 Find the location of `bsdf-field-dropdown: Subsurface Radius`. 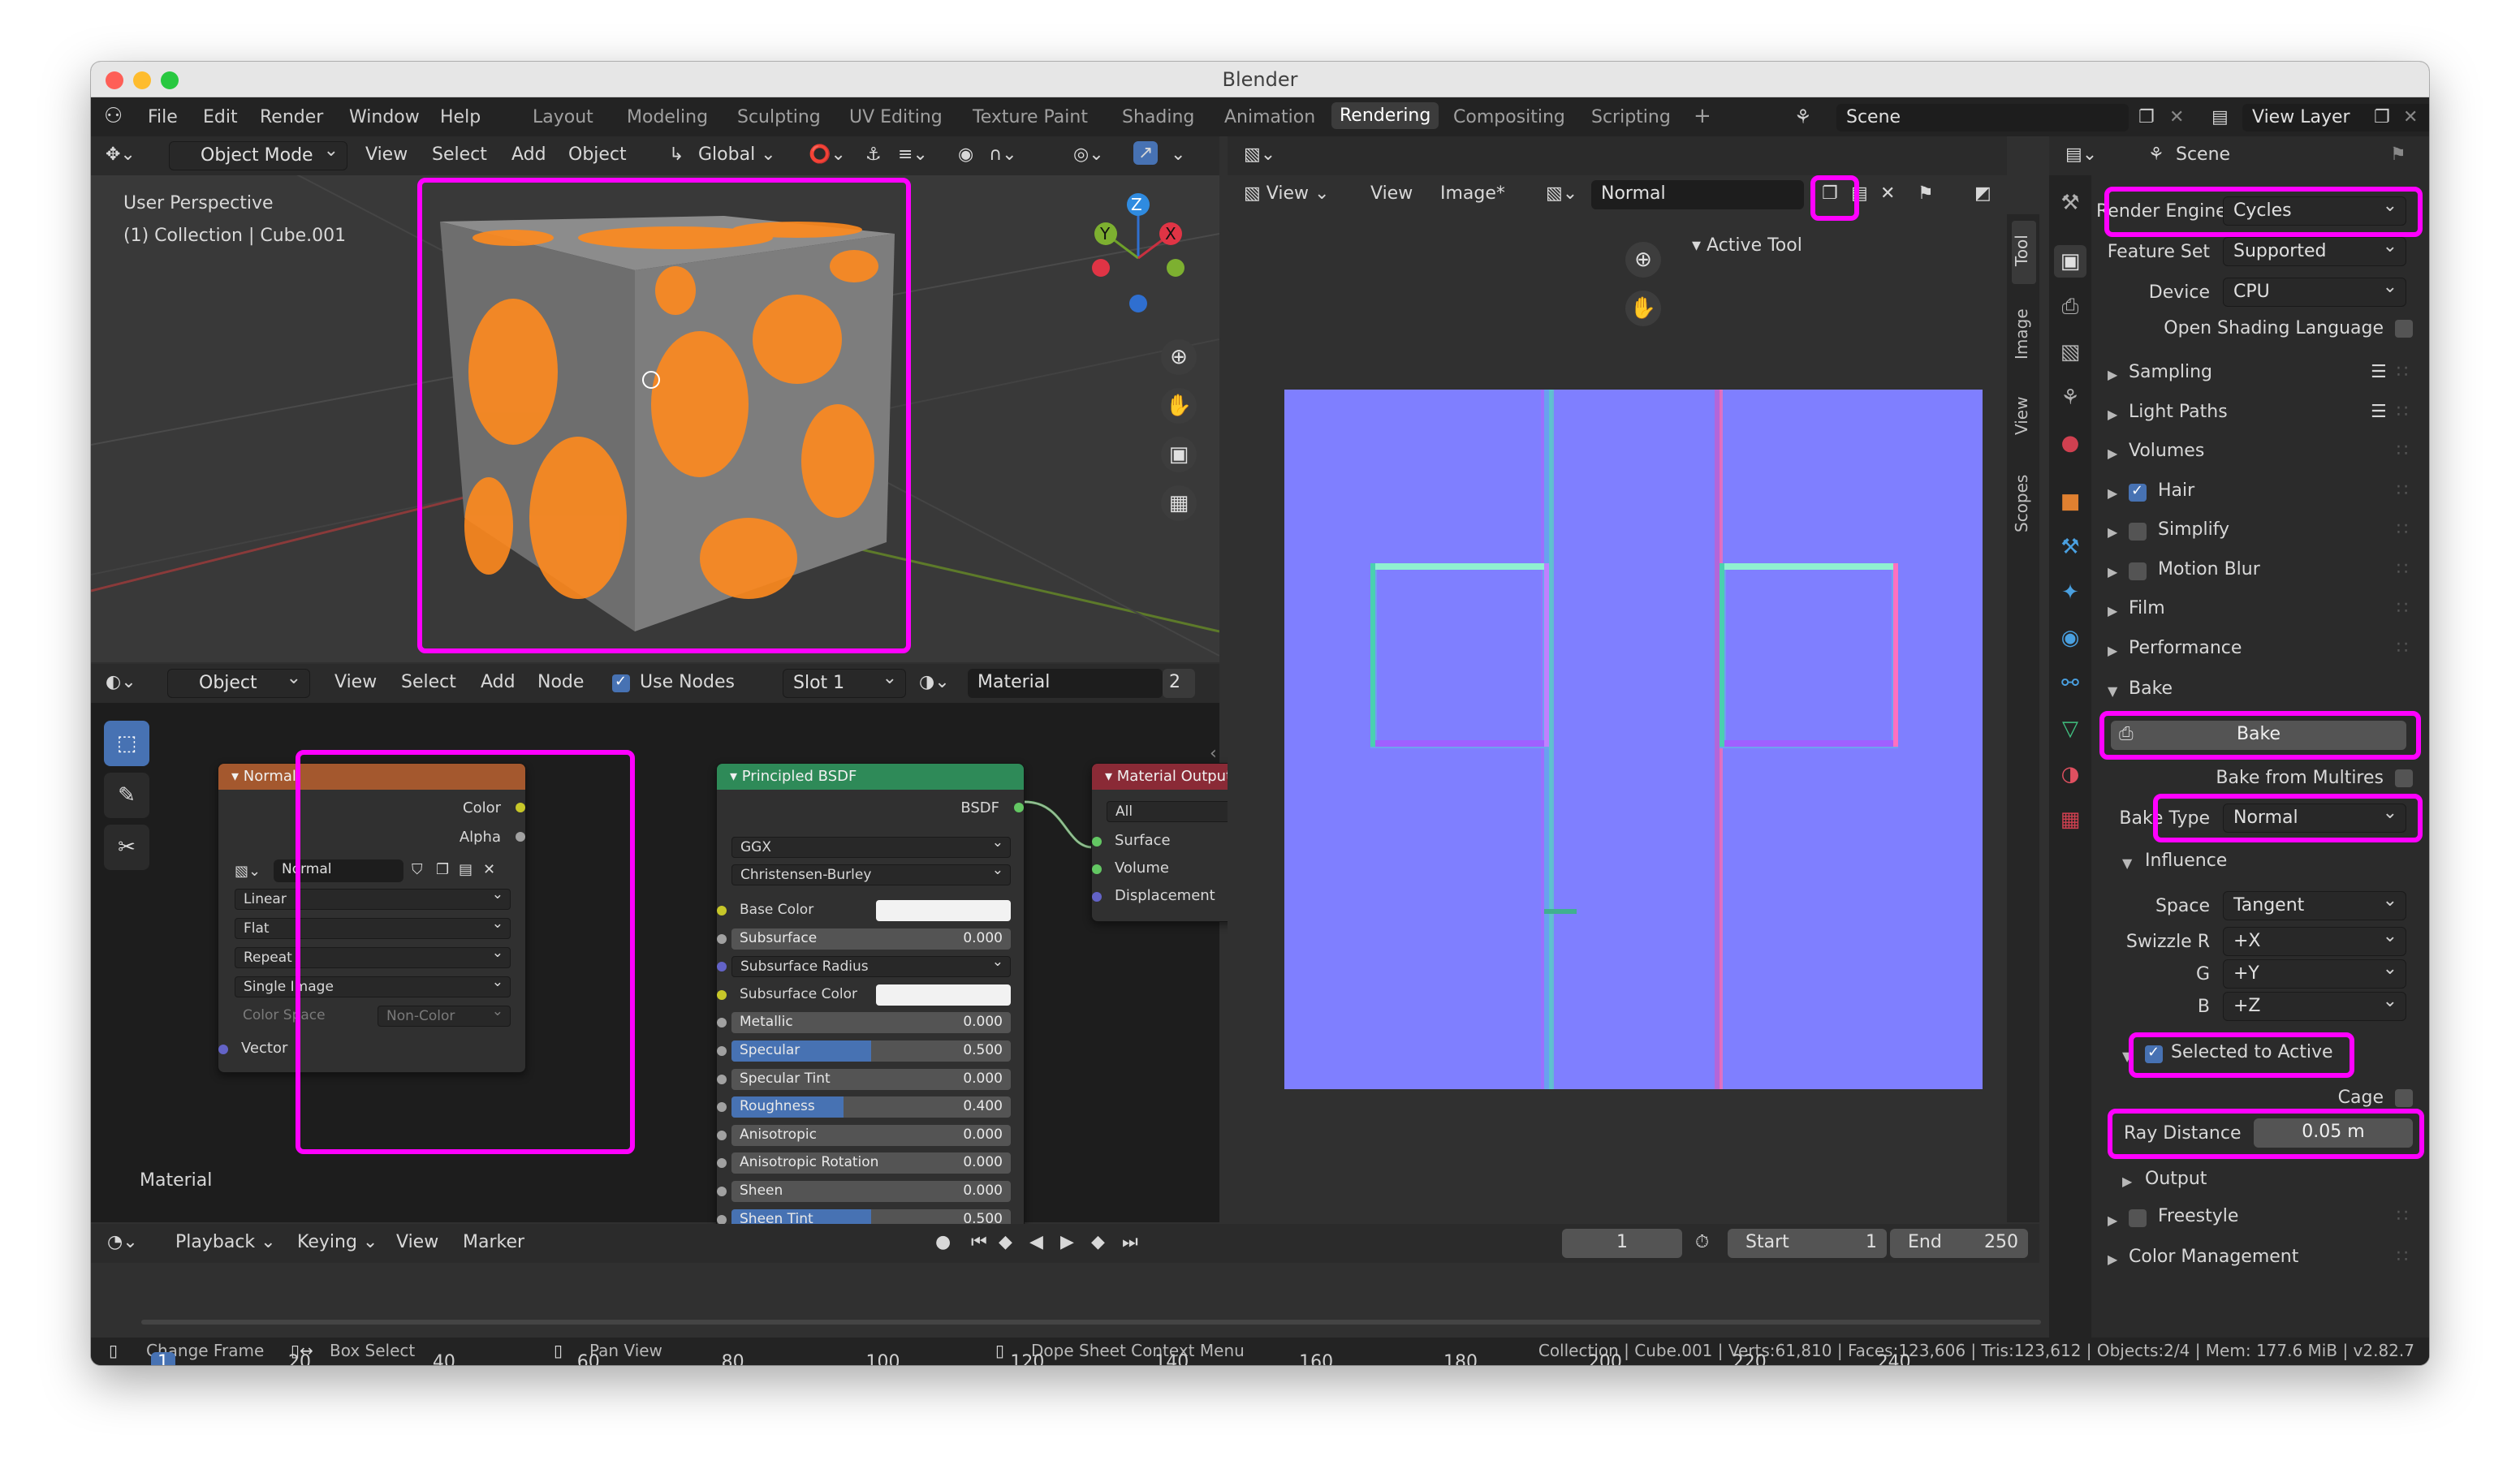

bsdf-field-dropdown: Subsurface Radius is located at coordinates (871, 967).